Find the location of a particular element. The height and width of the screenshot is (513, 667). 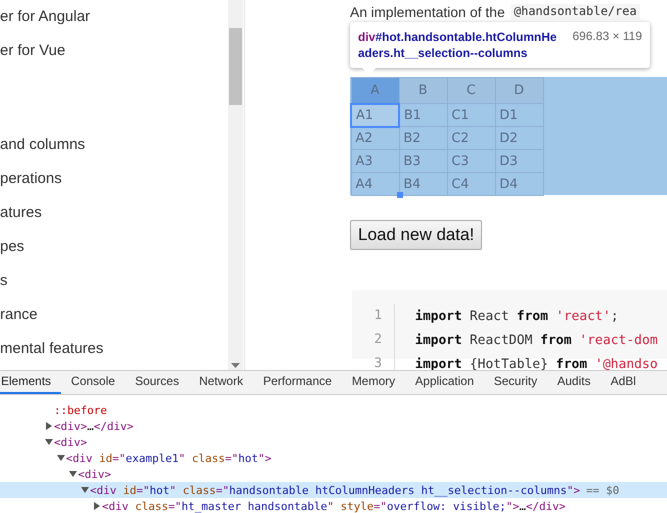

devtools-tab: Elements is located at coordinates (31, 382).